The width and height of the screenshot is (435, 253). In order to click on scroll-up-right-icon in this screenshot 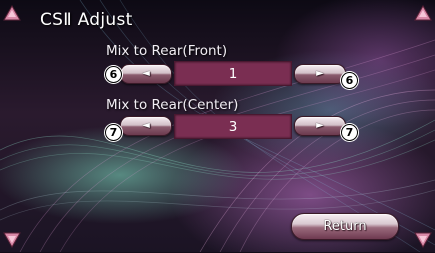, I will do `click(423, 14)`.